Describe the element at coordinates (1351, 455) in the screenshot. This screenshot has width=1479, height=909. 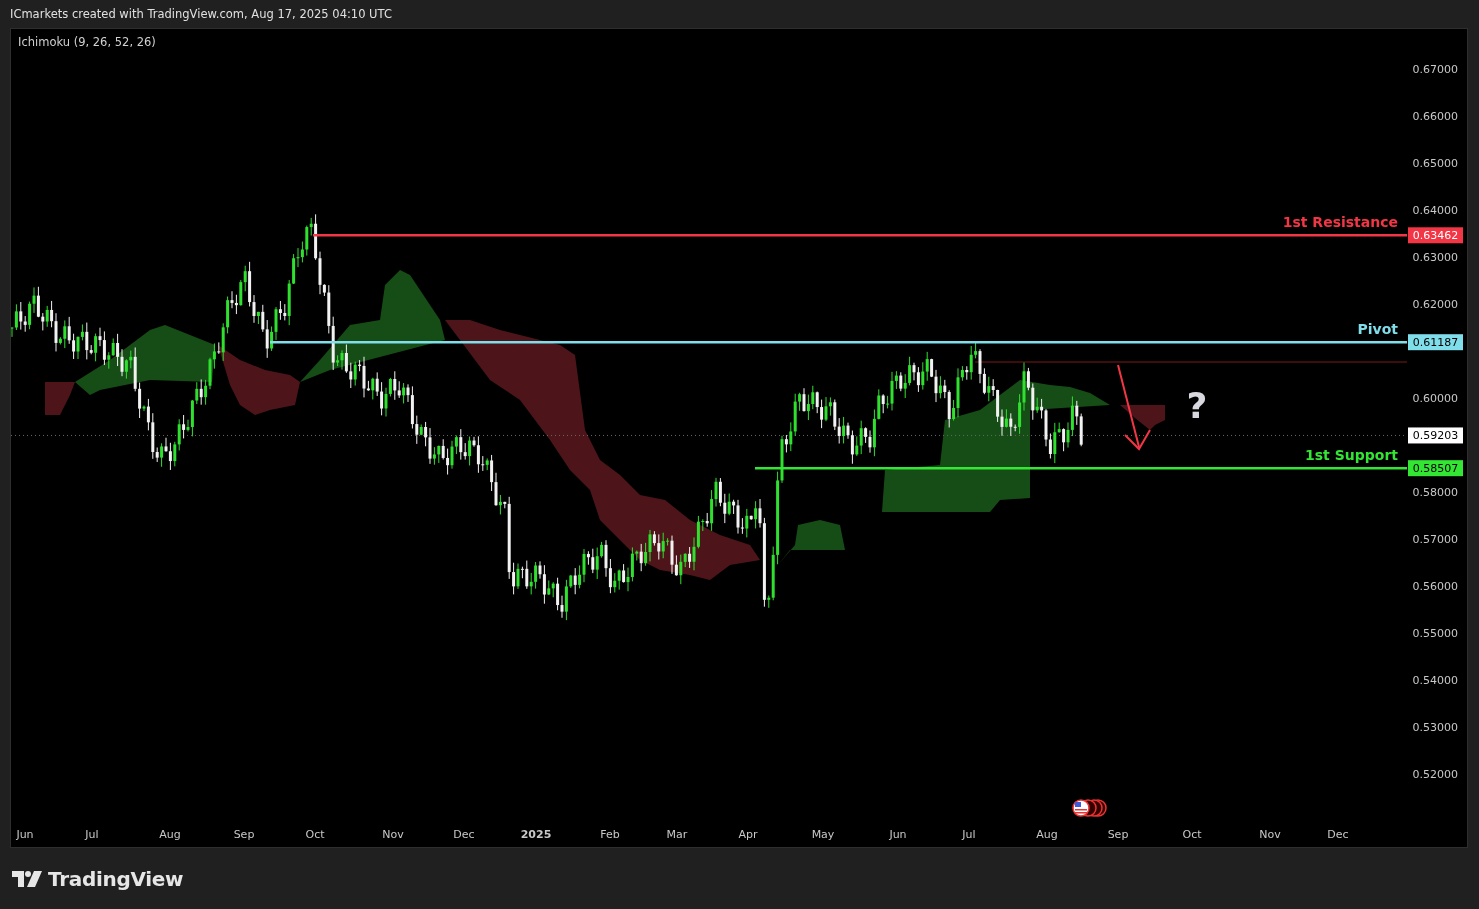
I see `level-label: 1st Support` at that location.